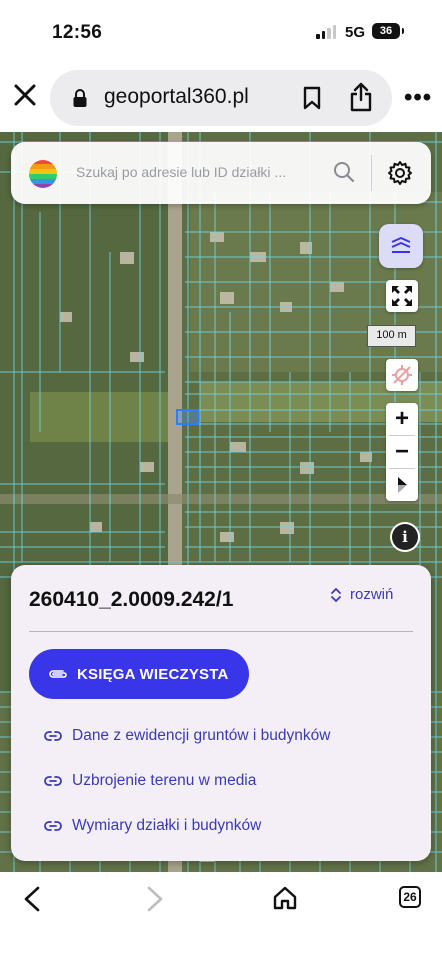  Describe the element at coordinates (77, 32) in the screenshot. I see `status-time: 12:56` at that location.